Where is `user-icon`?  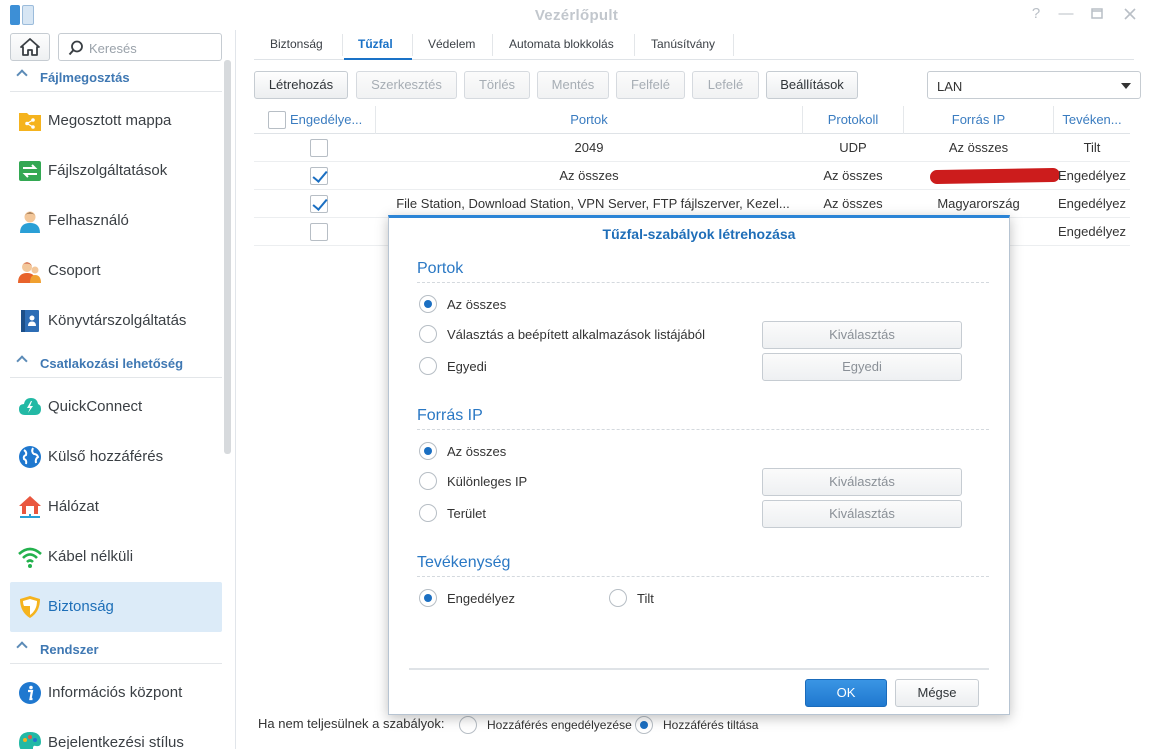 user-icon is located at coordinates (30, 222).